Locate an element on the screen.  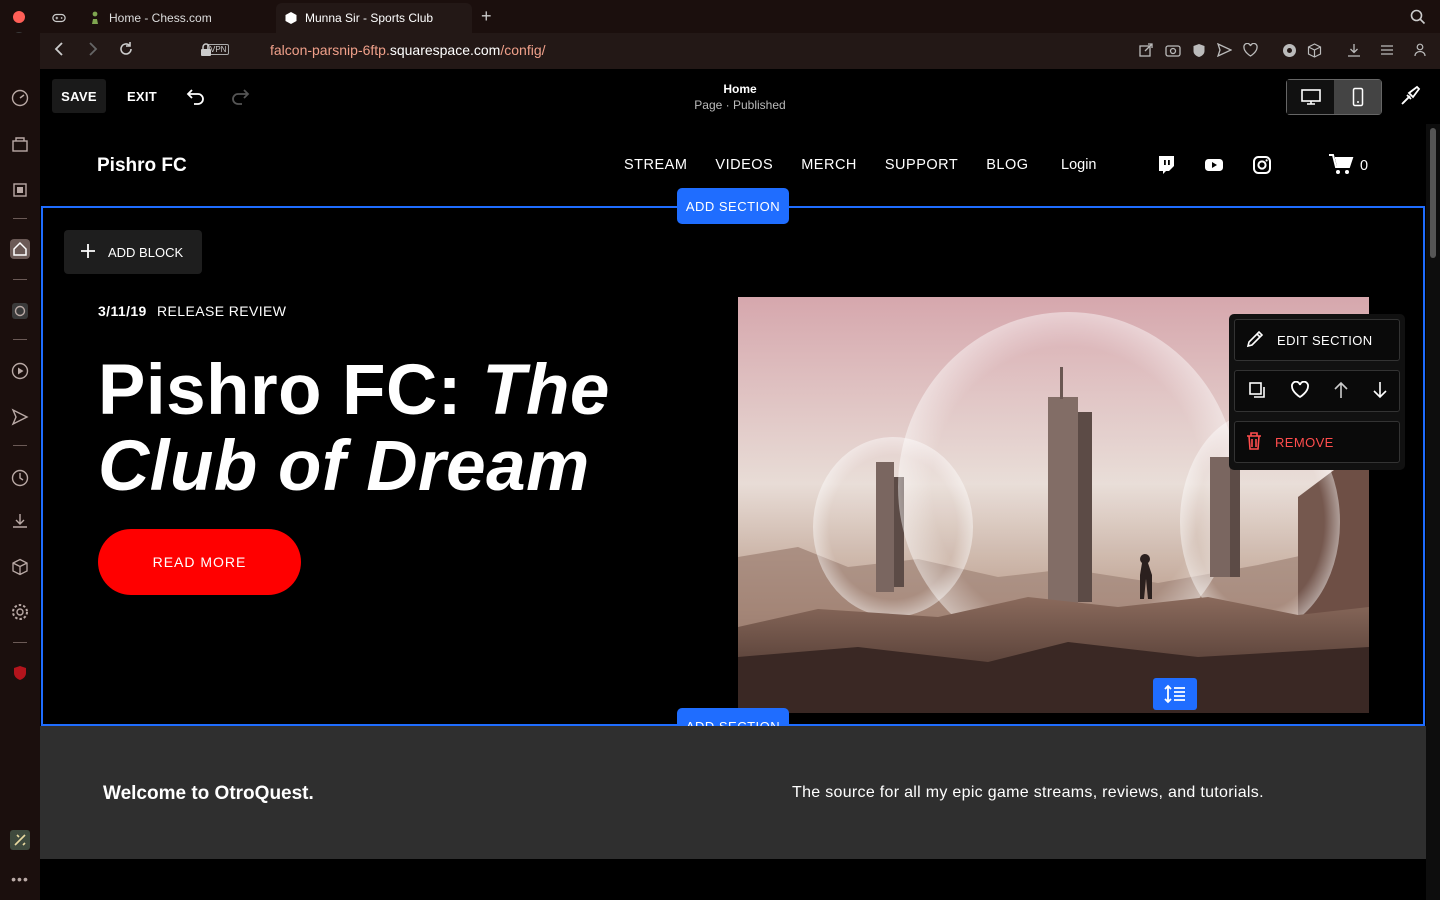
hero-title-italic-2: Club of Dream is located at coordinates (344, 466).